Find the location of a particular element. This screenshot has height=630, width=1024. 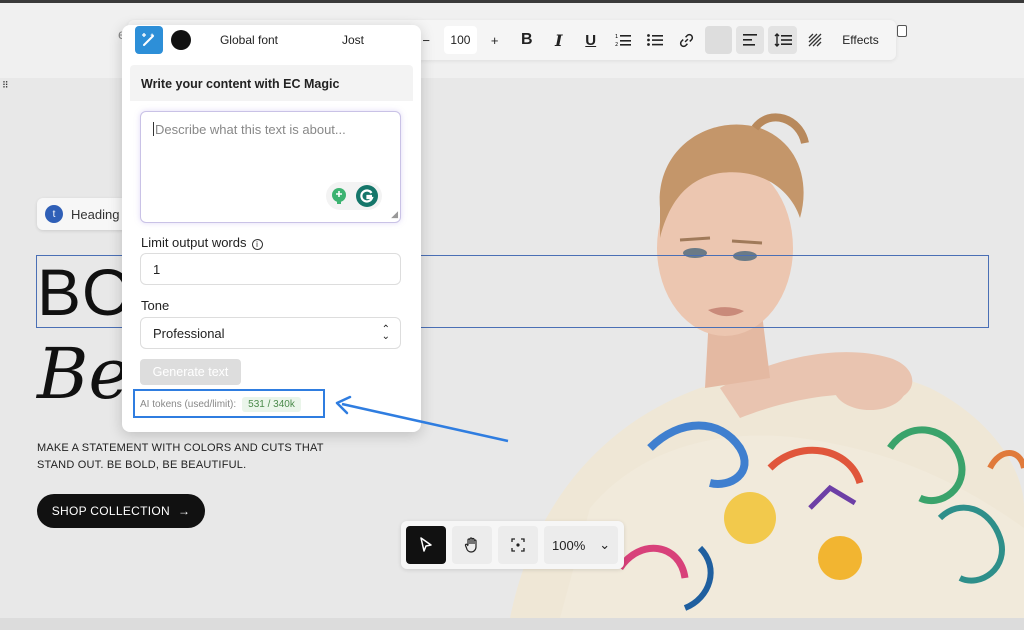

cursor-icon is located at coordinates (426, 544).